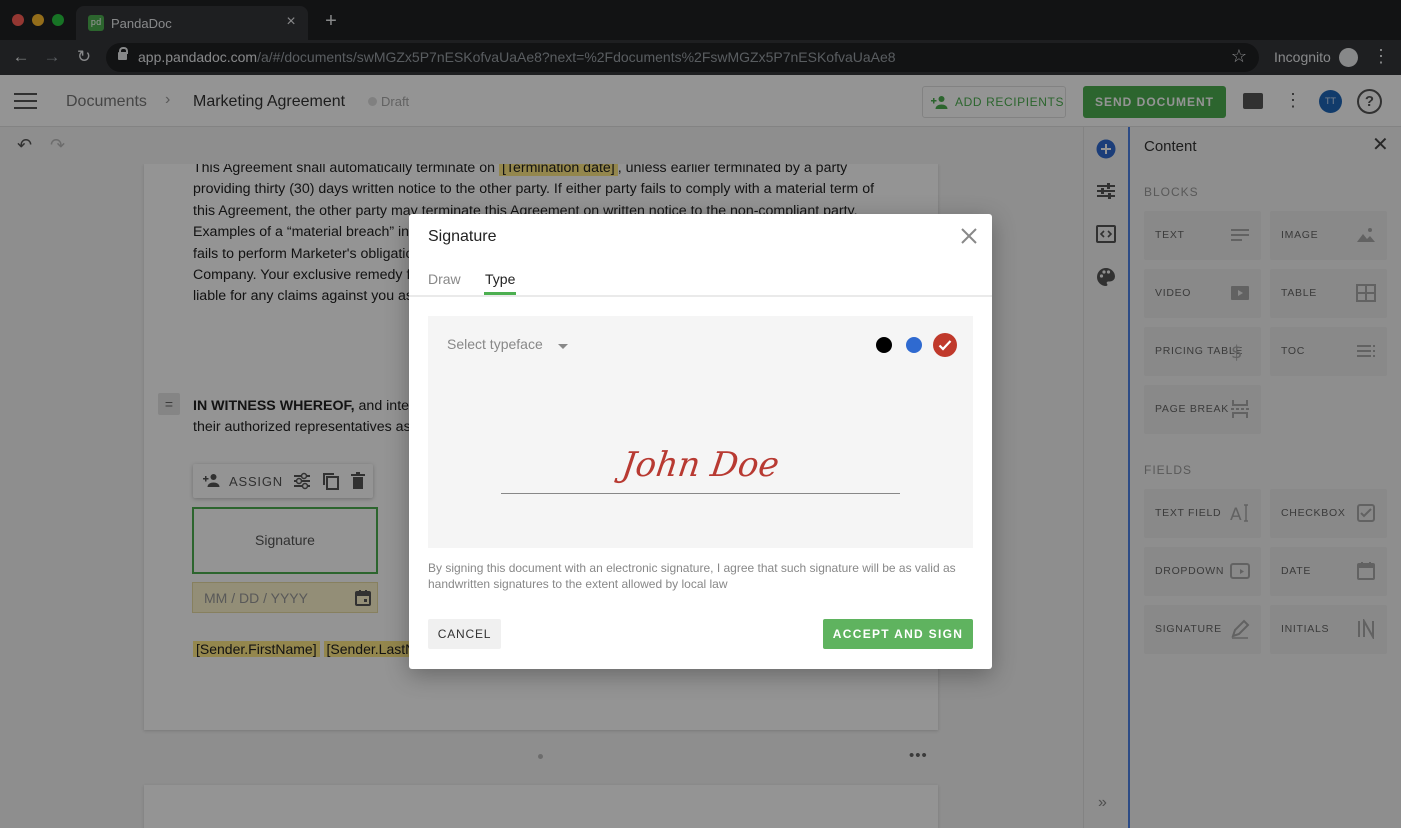 The width and height of the screenshot is (1401, 828). I want to click on typeface-select: Select typeface, so click(495, 344).